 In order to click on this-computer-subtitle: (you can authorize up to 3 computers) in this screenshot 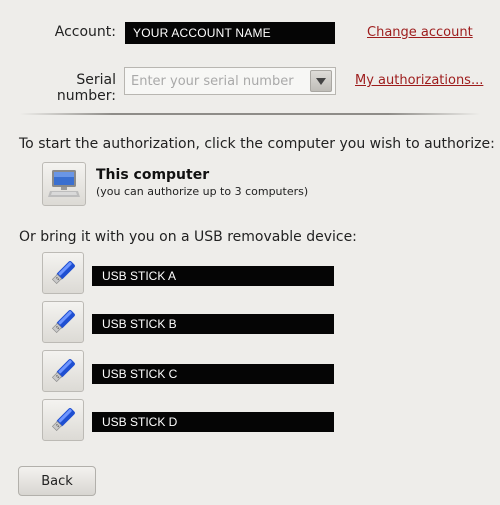, I will do `click(202, 191)`.